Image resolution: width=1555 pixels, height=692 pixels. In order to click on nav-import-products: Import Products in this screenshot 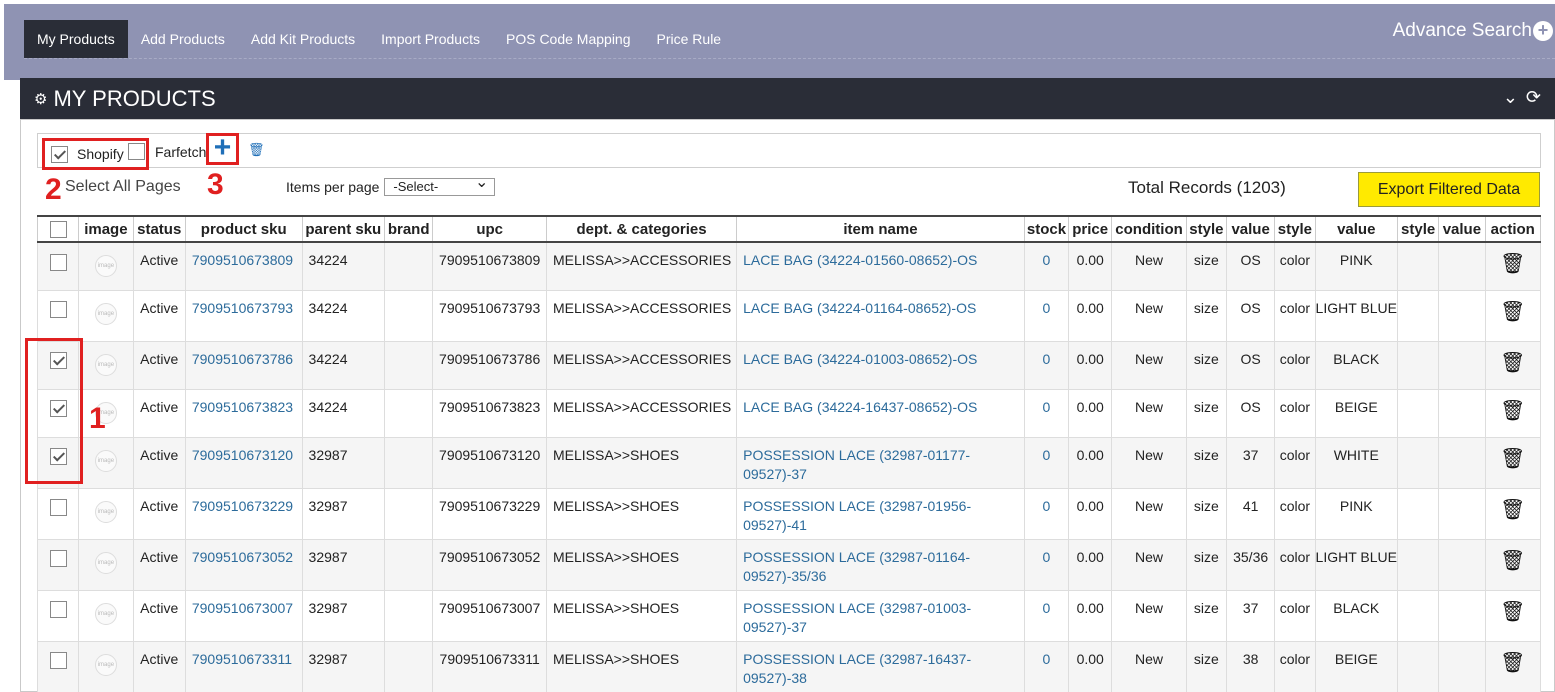, I will do `click(430, 39)`.